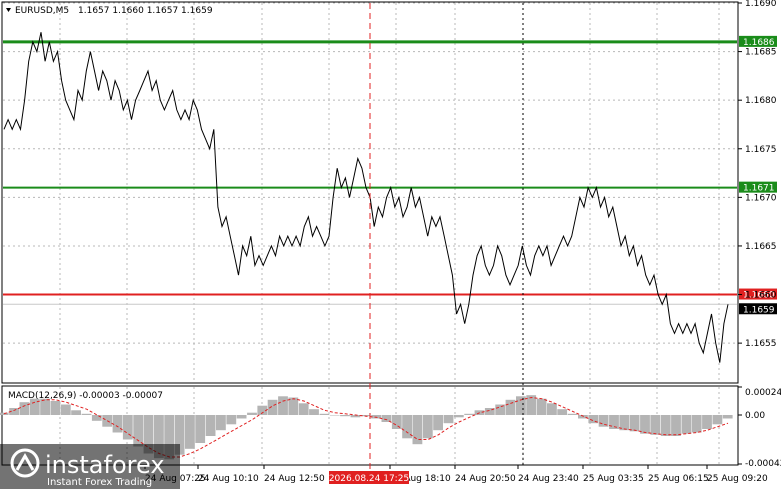 This screenshot has height=489, width=781. What do you see at coordinates (678, 479) in the screenshot?
I see `x-tick-label-7: 25 Aug 06:15` at bounding box center [678, 479].